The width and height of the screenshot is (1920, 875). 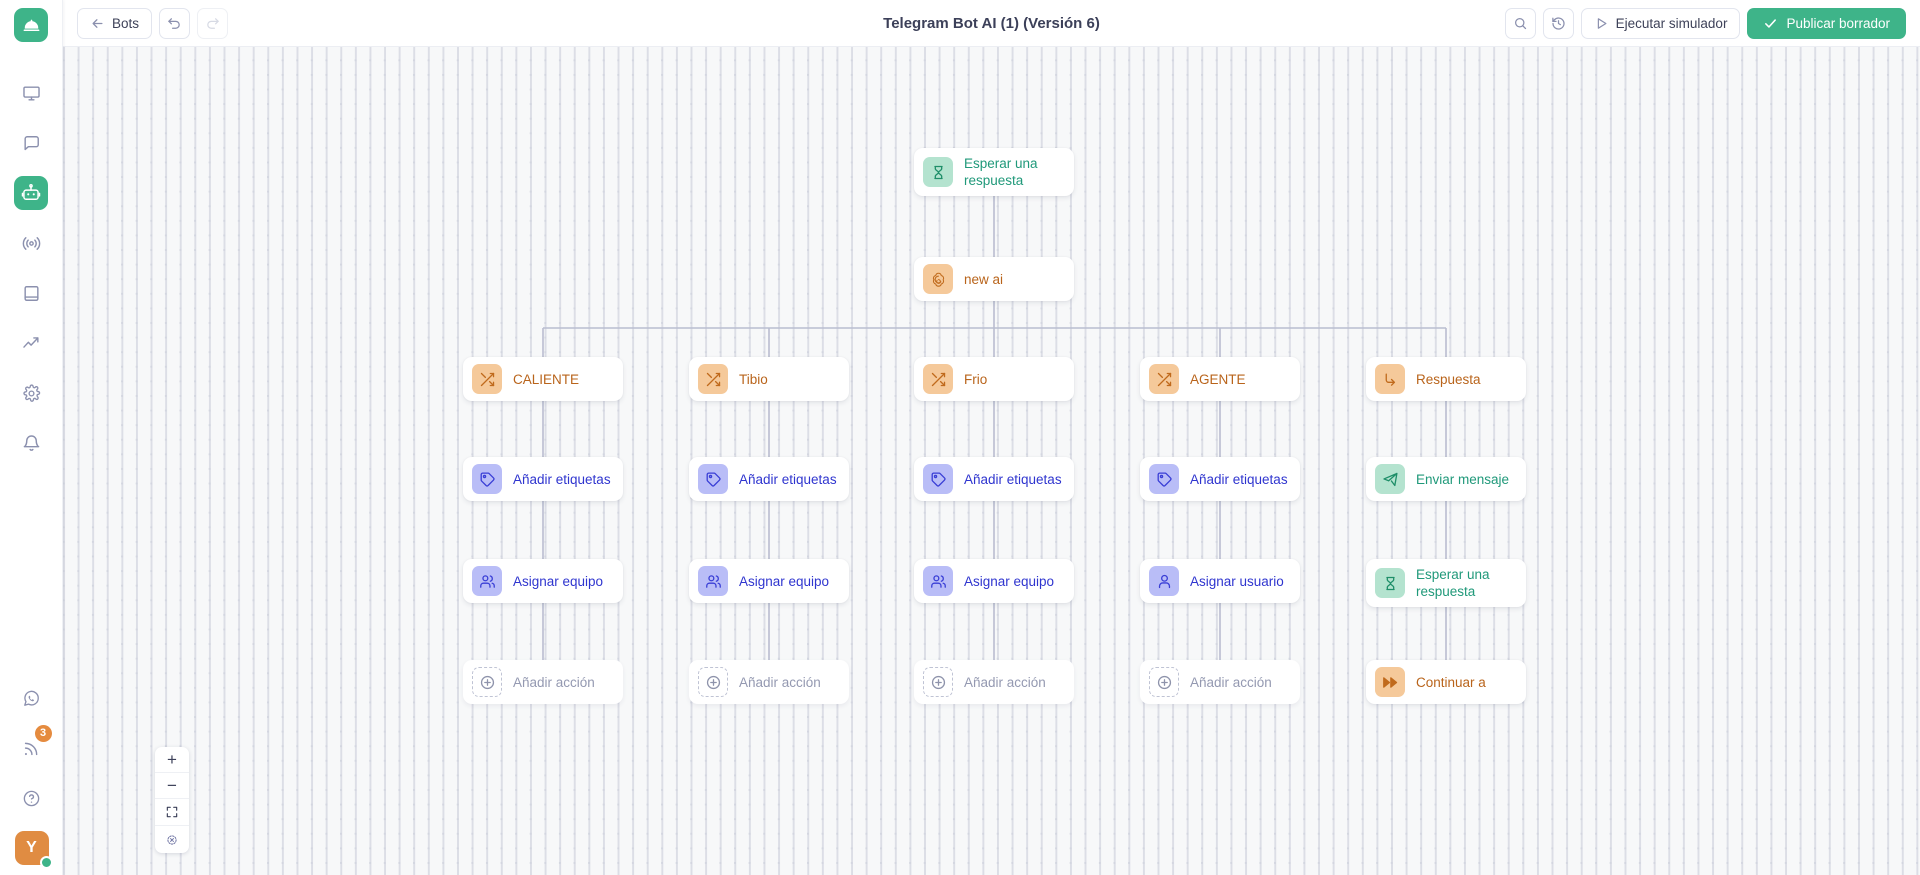 What do you see at coordinates (543, 479) in the screenshot?
I see `flow-node-tags-1: Añadir etiquetas` at bounding box center [543, 479].